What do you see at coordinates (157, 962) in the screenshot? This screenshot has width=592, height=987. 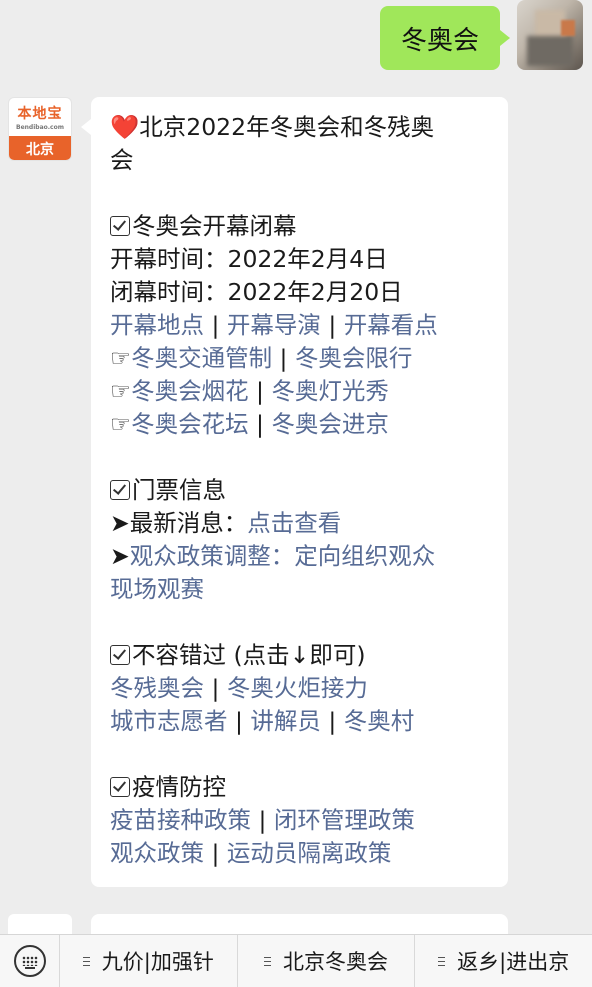 I see `menu-item-label: 九价|加强针` at bounding box center [157, 962].